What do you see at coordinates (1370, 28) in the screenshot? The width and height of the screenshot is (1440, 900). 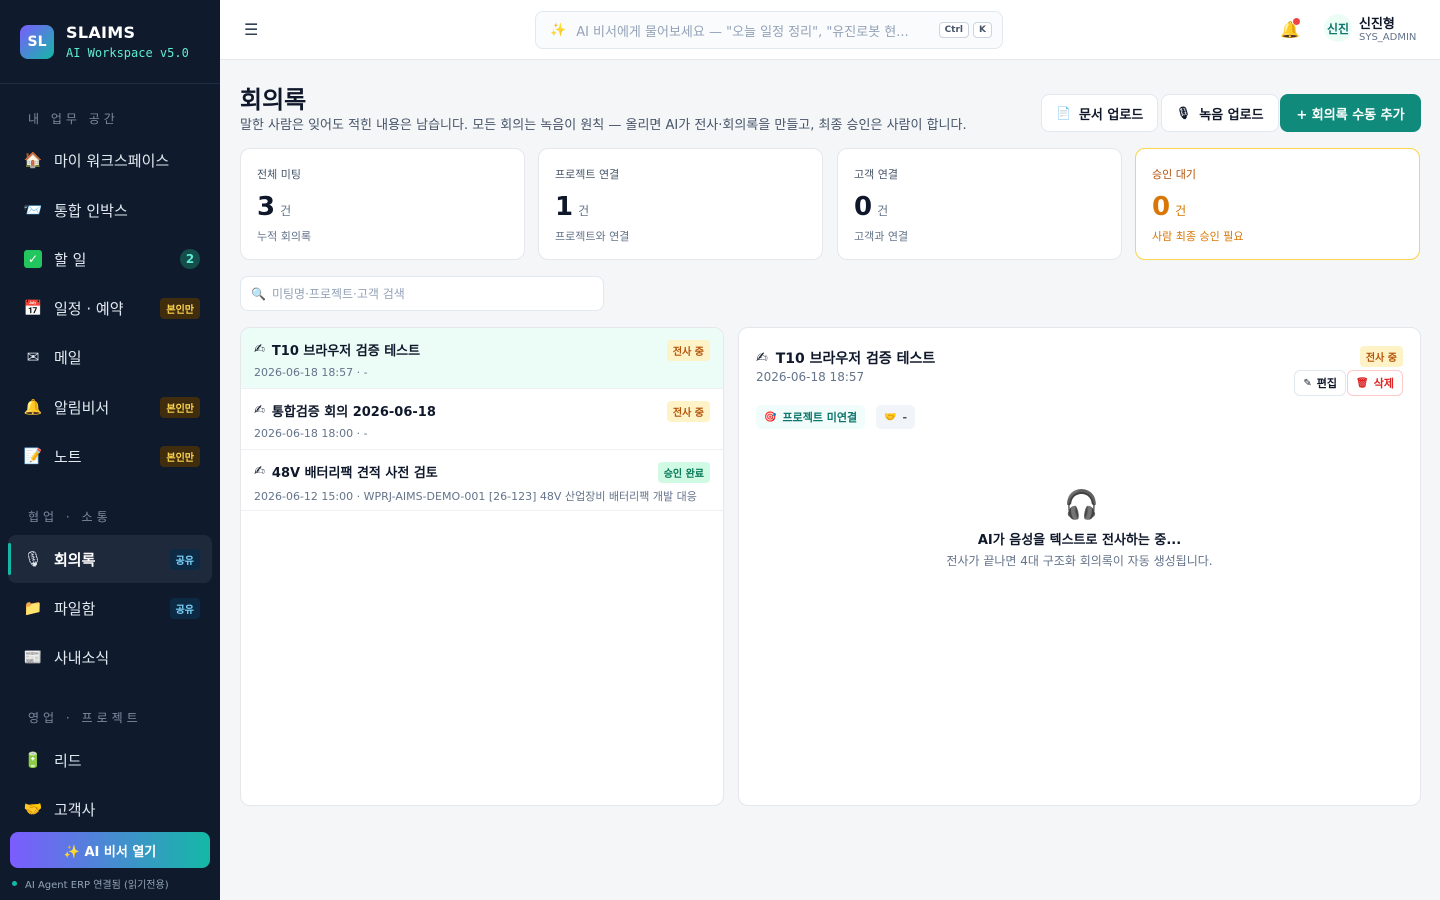 I see `user-menu: 신진 신진형 SYS_ADMIN` at bounding box center [1370, 28].